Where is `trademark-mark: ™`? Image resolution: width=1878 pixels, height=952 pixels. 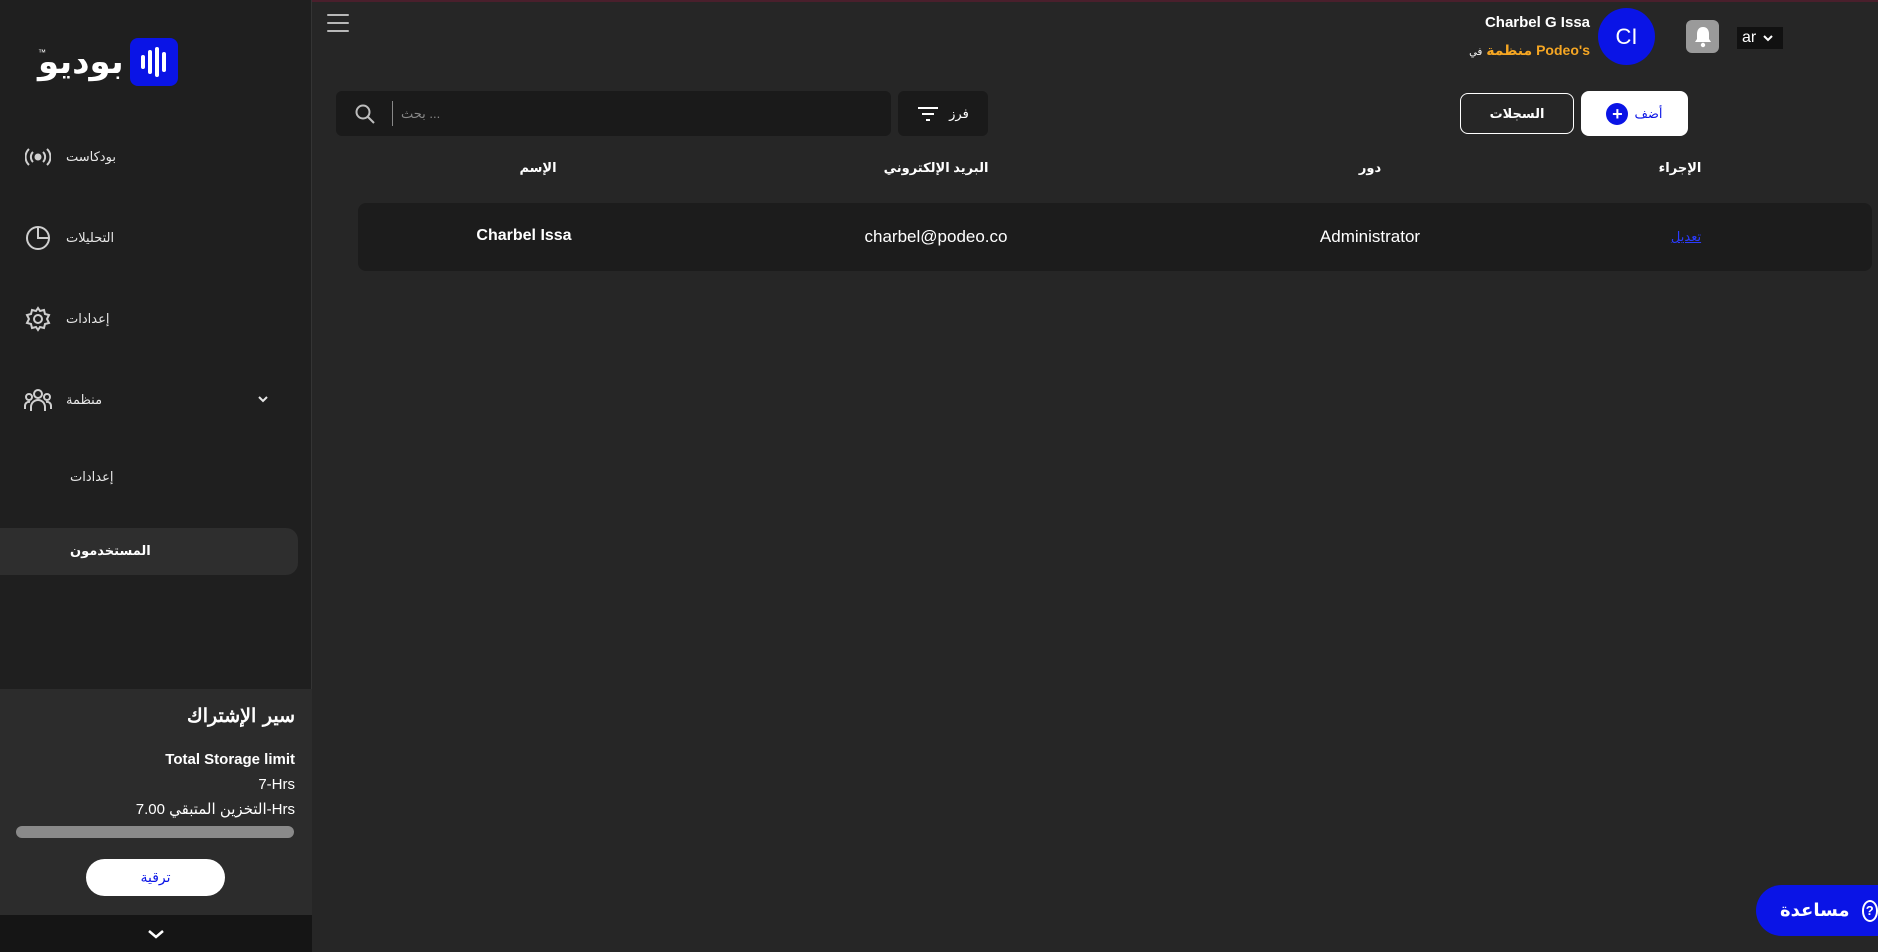
trademark-mark: ™ is located at coordinates (42, 52).